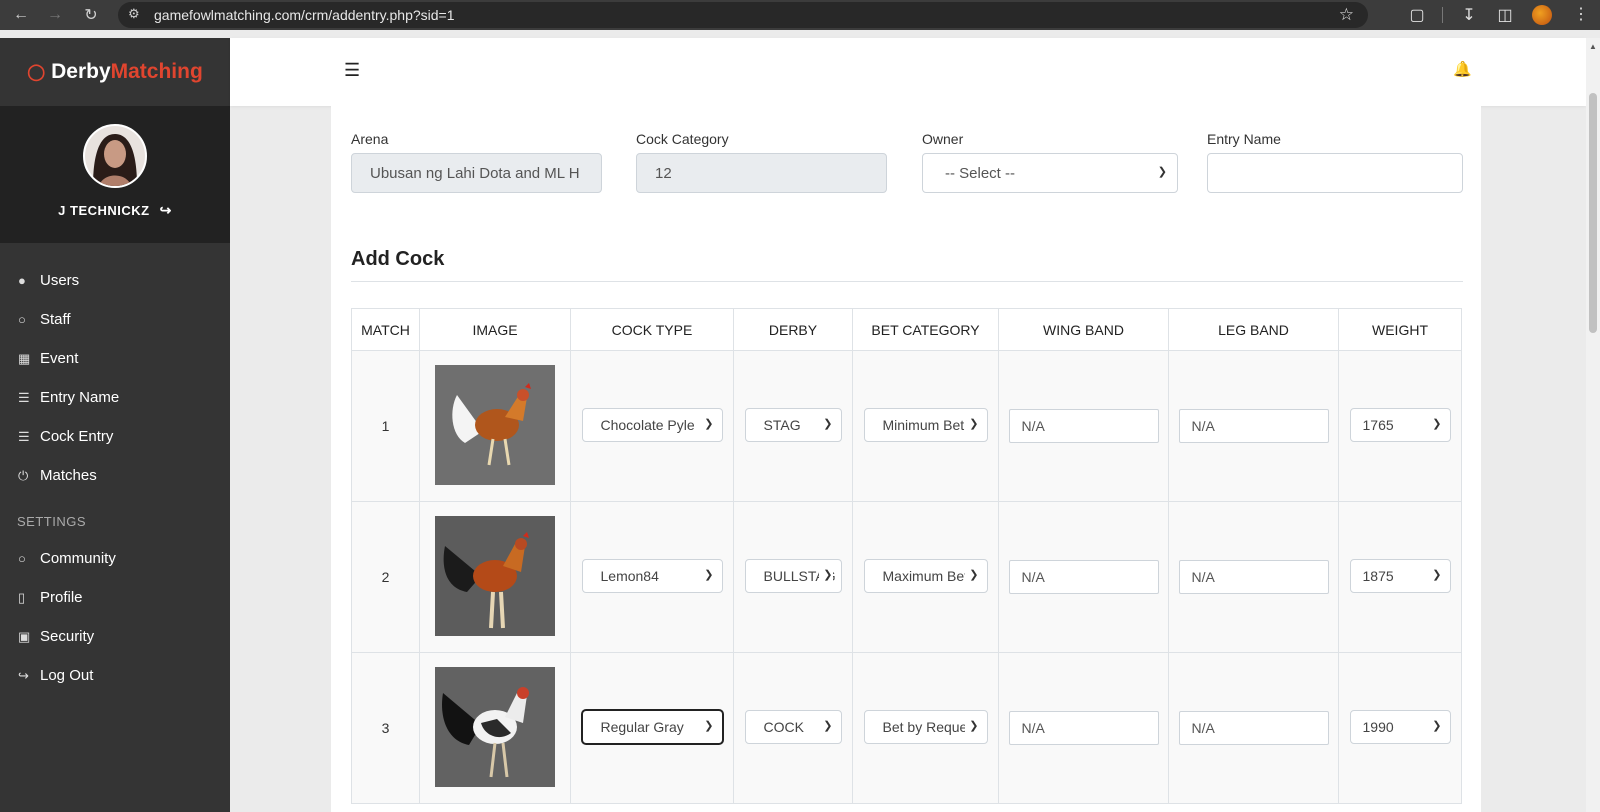 The width and height of the screenshot is (1600, 812). What do you see at coordinates (115, 636) in the screenshot?
I see `sidebar-item-security: ▣ Security` at bounding box center [115, 636].